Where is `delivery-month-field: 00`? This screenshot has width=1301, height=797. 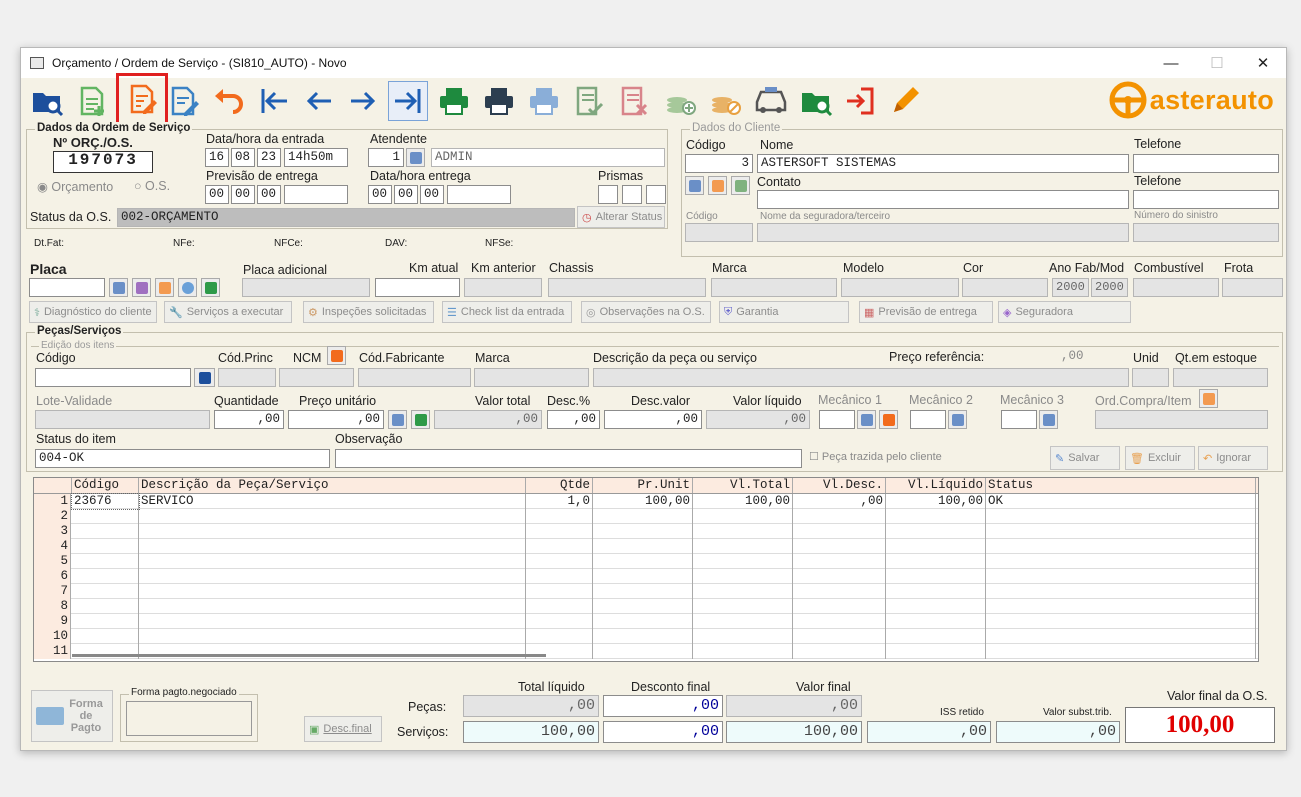
delivery-month-field: 00 is located at coordinates (406, 194).